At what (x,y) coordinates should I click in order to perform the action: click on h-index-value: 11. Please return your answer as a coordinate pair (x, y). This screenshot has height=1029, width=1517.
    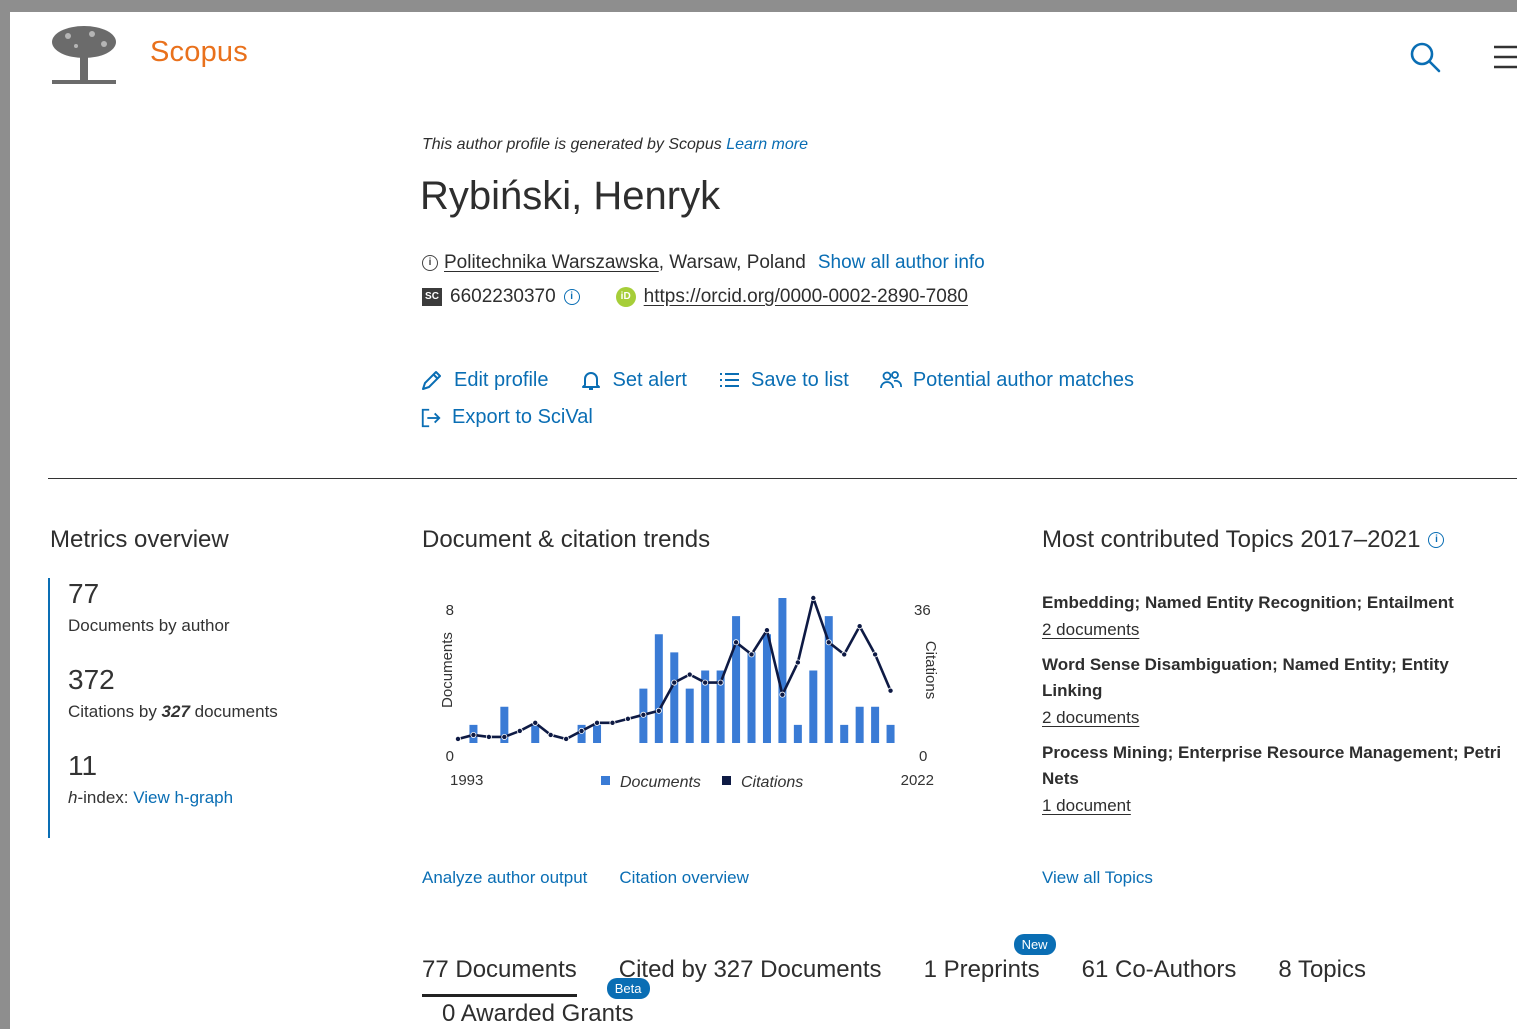
    Looking at the image, I should click on (83, 765).